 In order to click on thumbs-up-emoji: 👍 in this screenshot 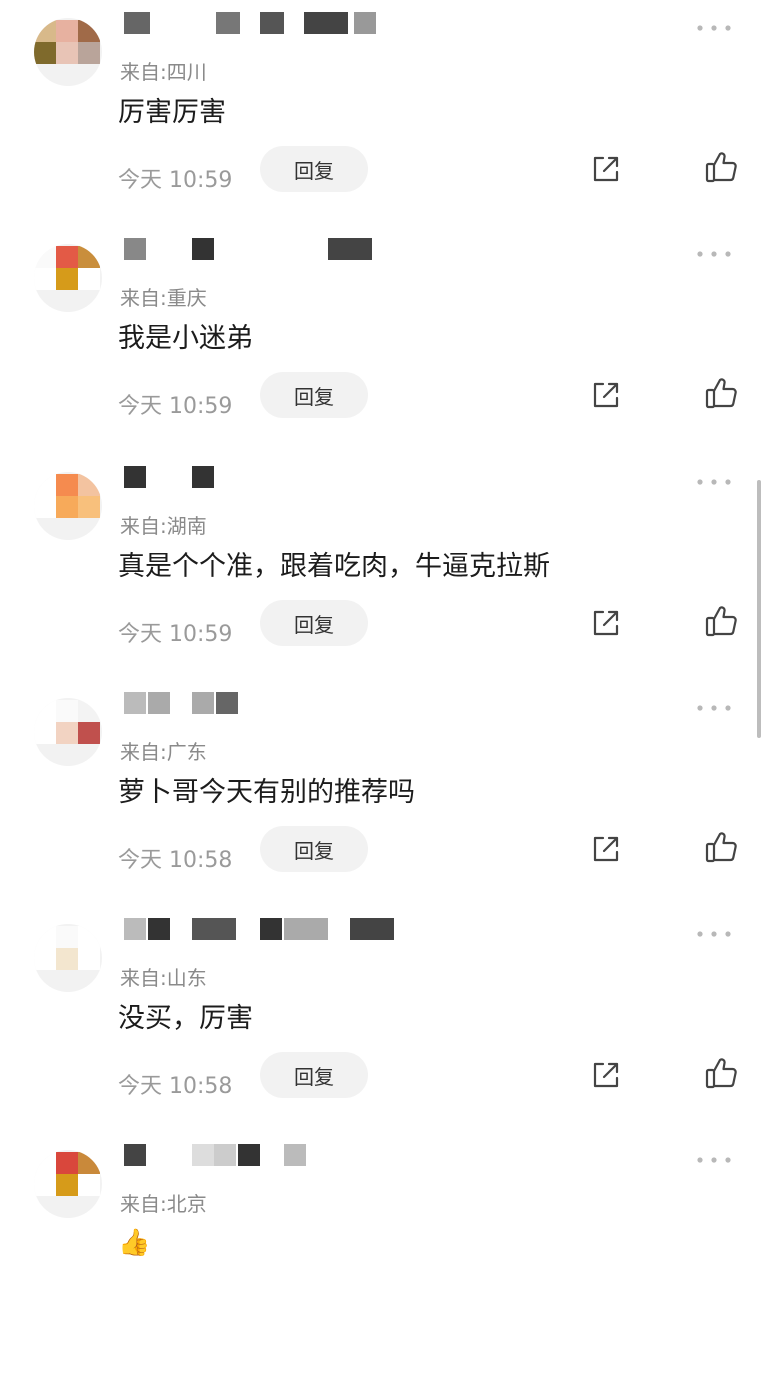, I will do `click(134, 1243)`.